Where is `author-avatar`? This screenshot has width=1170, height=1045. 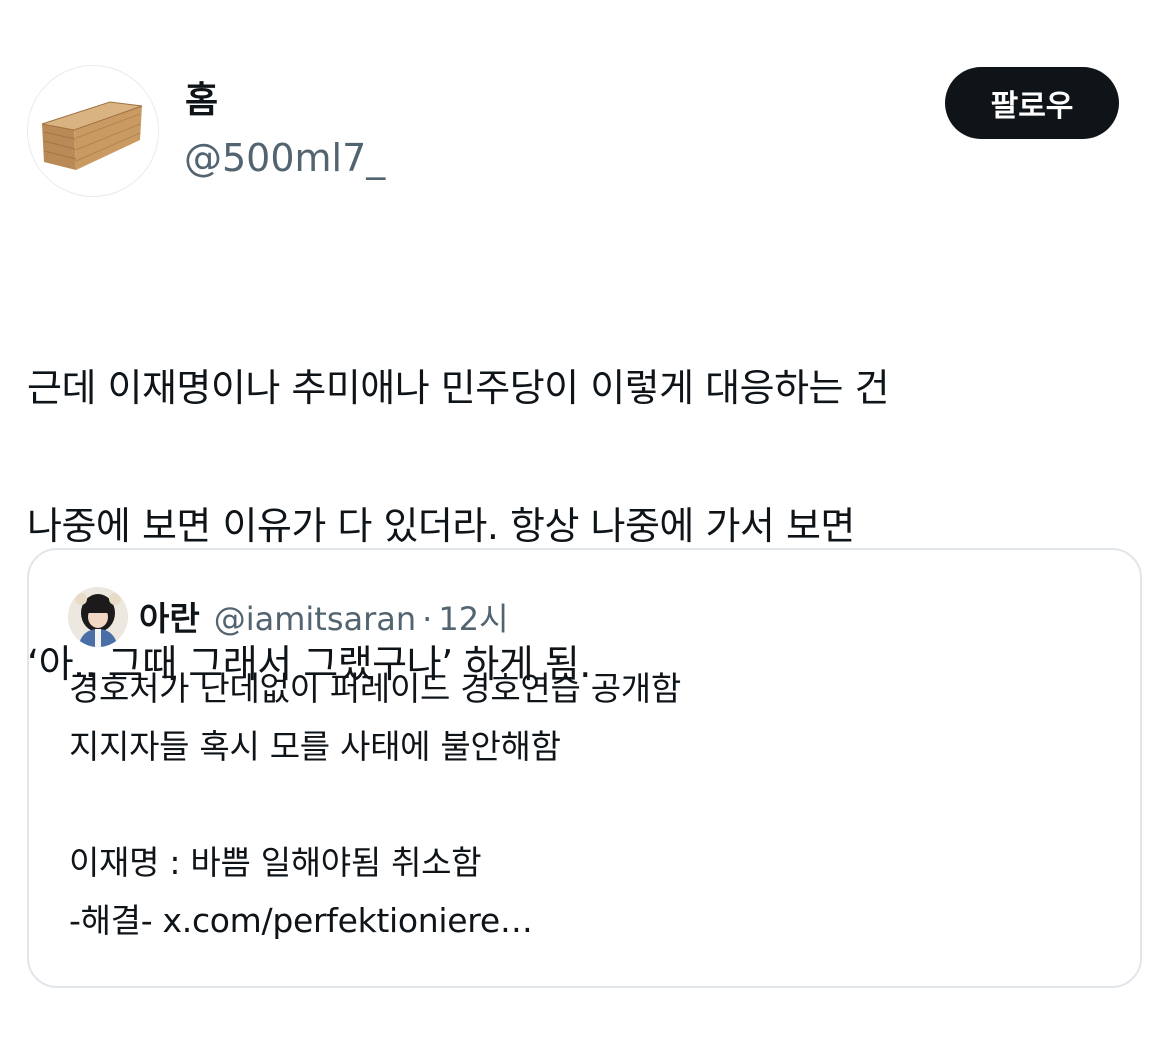
author-avatar is located at coordinates (93, 131).